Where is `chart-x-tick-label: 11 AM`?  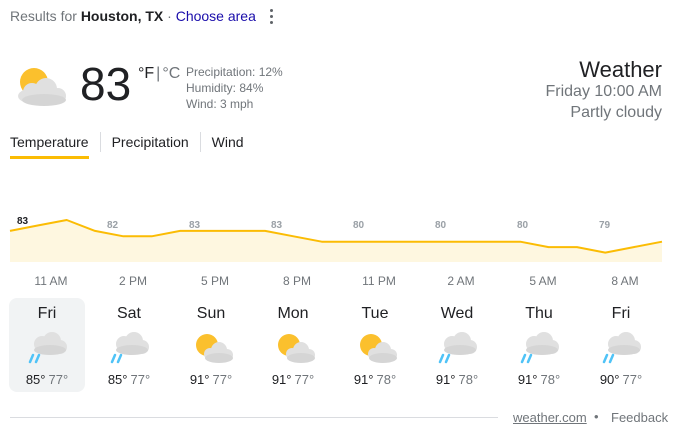
chart-x-tick-label: 11 AM is located at coordinates (50, 281).